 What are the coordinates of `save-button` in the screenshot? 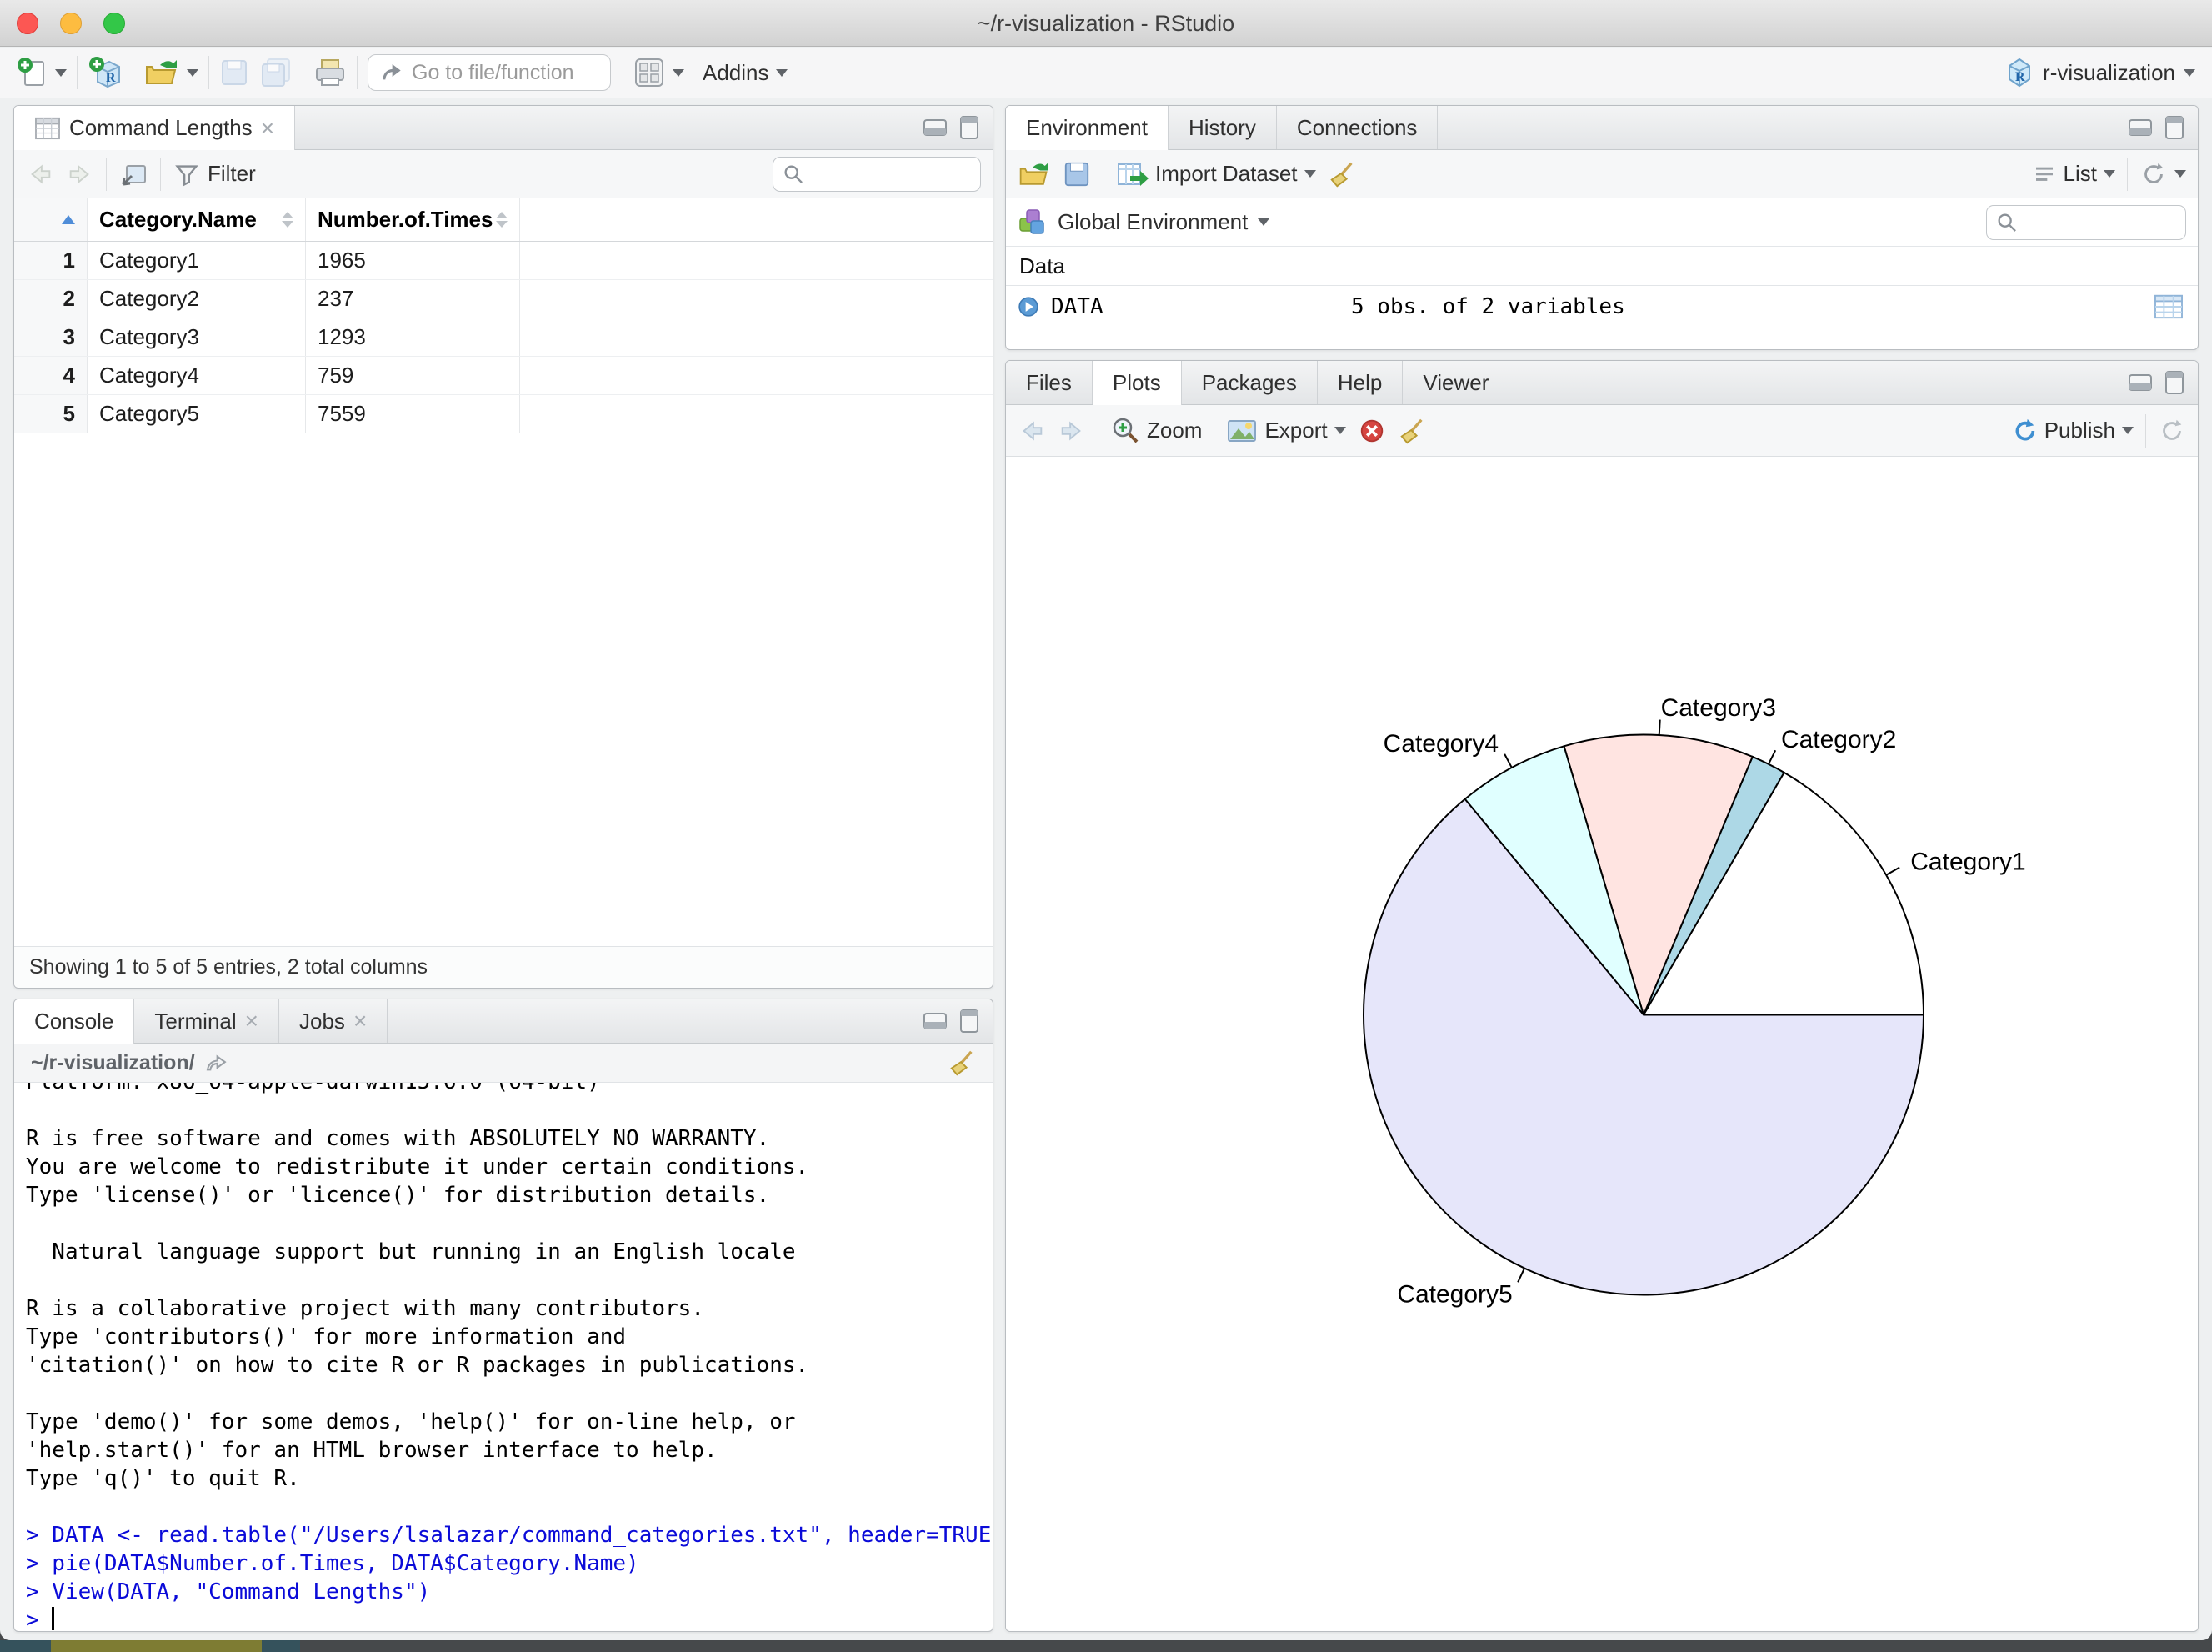 It's located at (234, 73).